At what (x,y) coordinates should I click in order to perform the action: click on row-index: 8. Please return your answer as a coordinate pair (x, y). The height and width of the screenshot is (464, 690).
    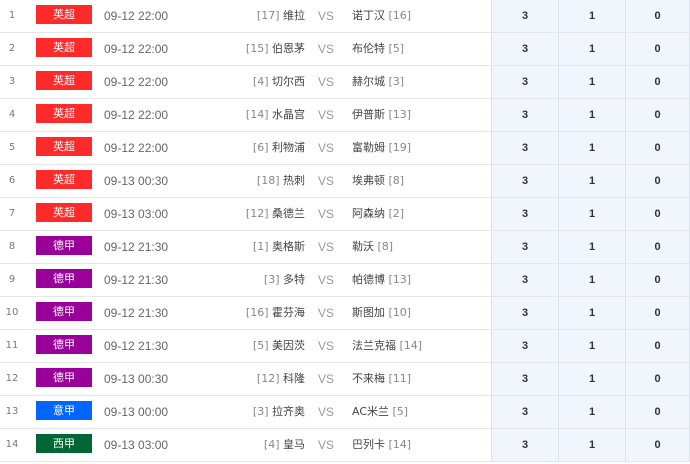
    Looking at the image, I should click on (12, 246).